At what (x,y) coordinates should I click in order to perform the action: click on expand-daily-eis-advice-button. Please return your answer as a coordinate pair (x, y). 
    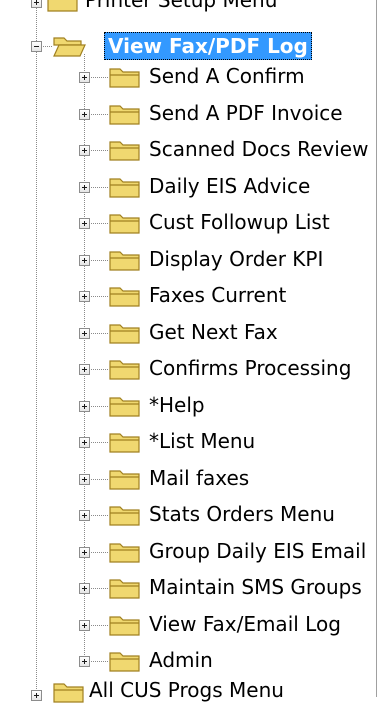
    Looking at the image, I should click on (84, 187).